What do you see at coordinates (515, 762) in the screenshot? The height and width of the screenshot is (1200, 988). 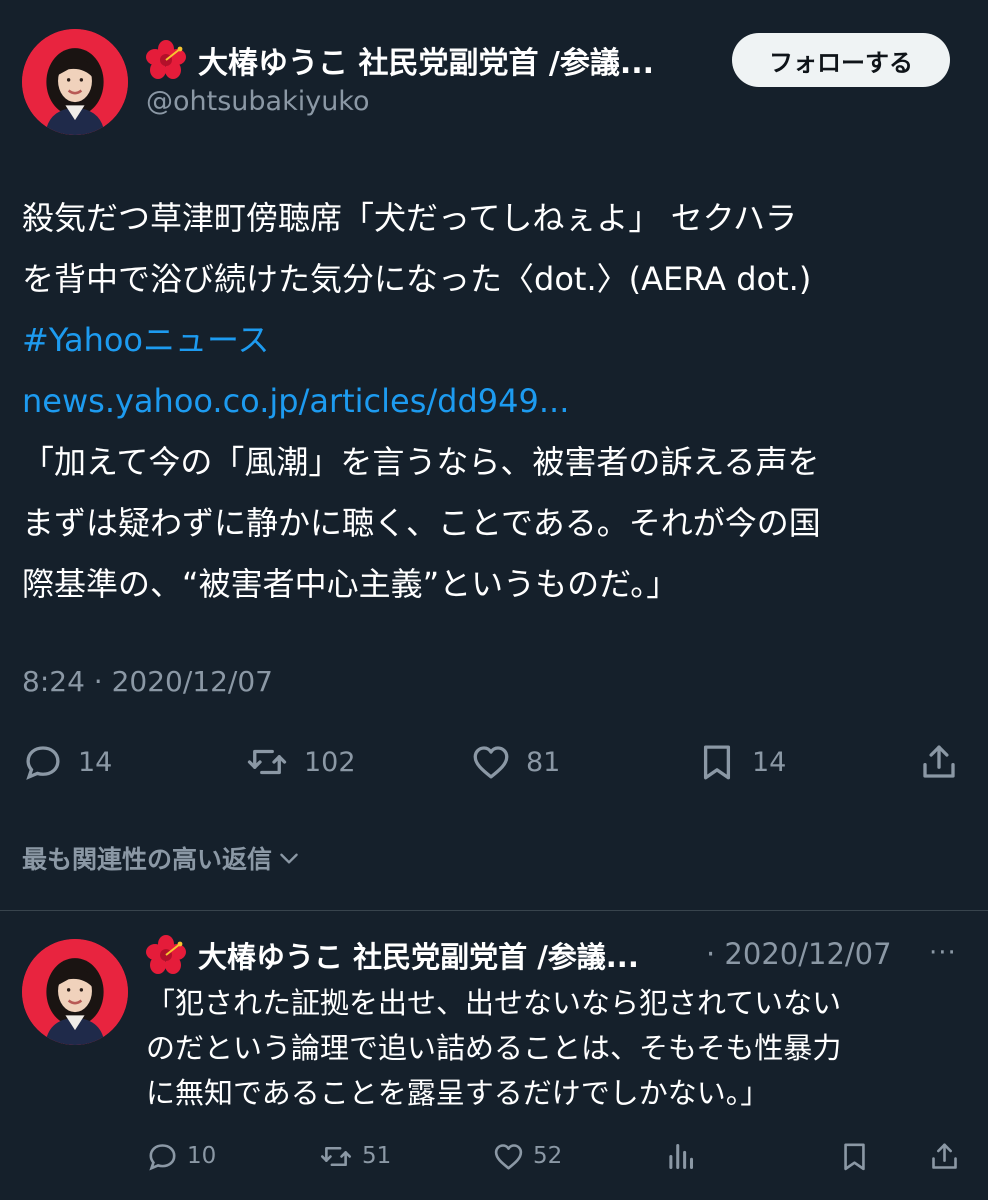 I see `like-action: 81` at bounding box center [515, 762].